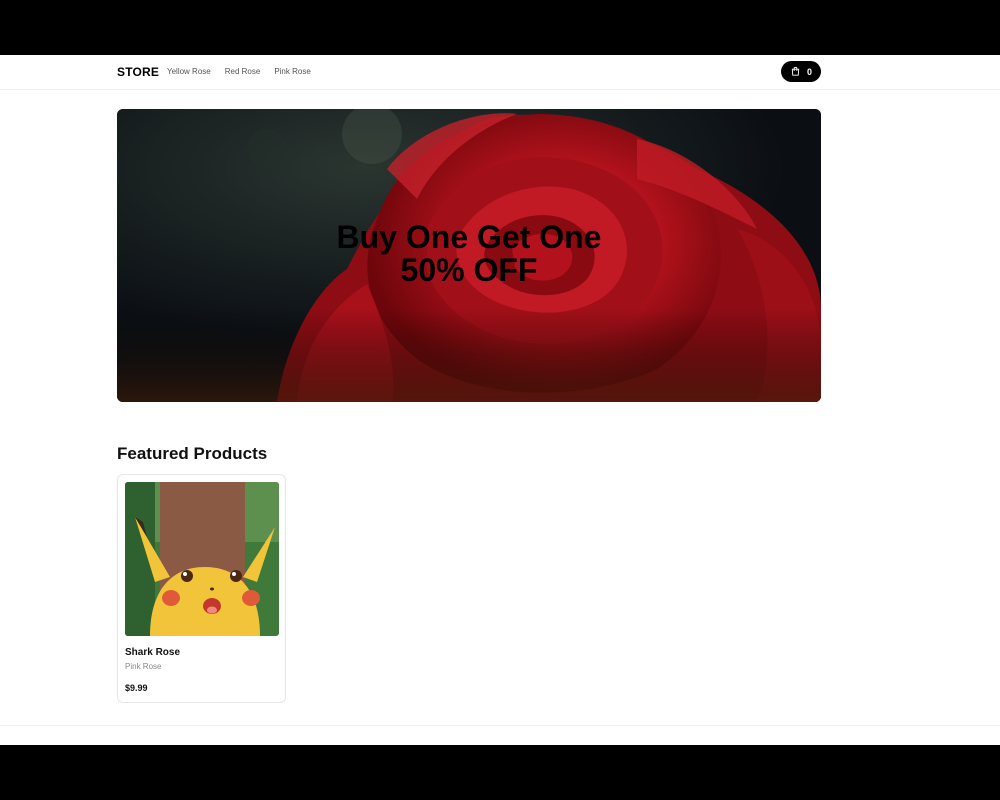 Image resolution: width=1000 pixels, height=800 pixels. I want to click on letterbox-top, so click(500, 27).